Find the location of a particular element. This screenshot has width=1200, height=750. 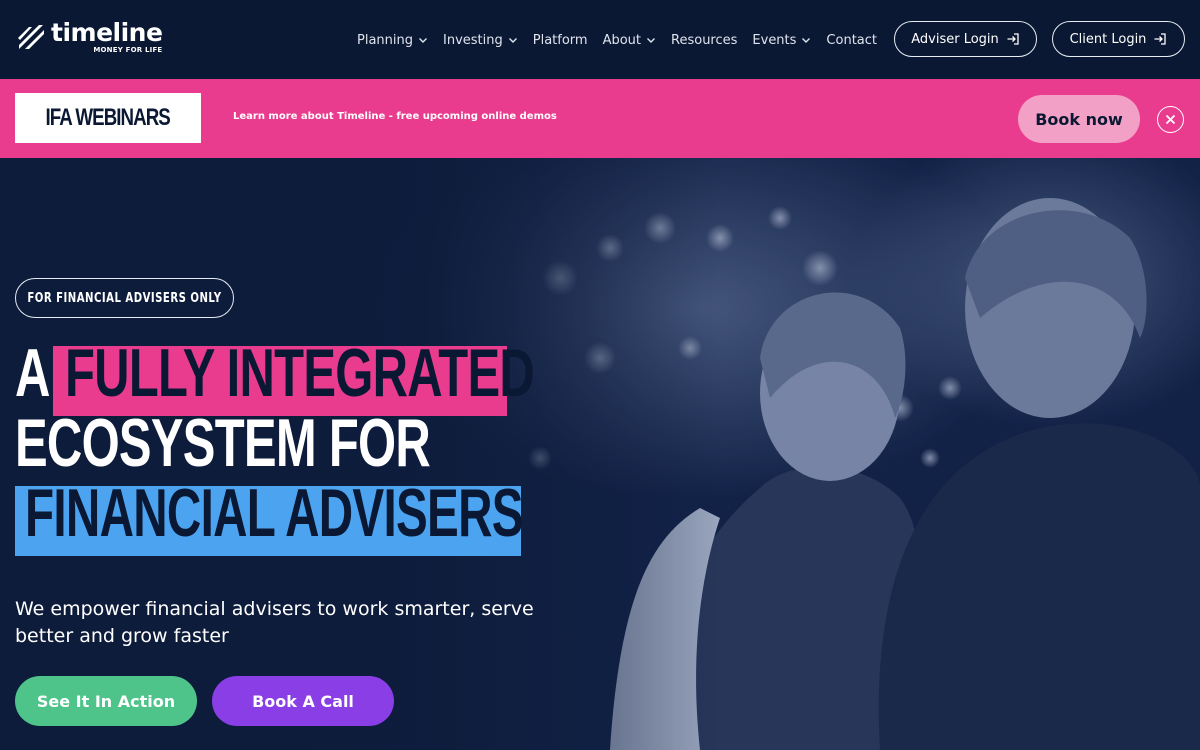

banner-tag: IFA WEBINARS is located at coordinates (108, 118).